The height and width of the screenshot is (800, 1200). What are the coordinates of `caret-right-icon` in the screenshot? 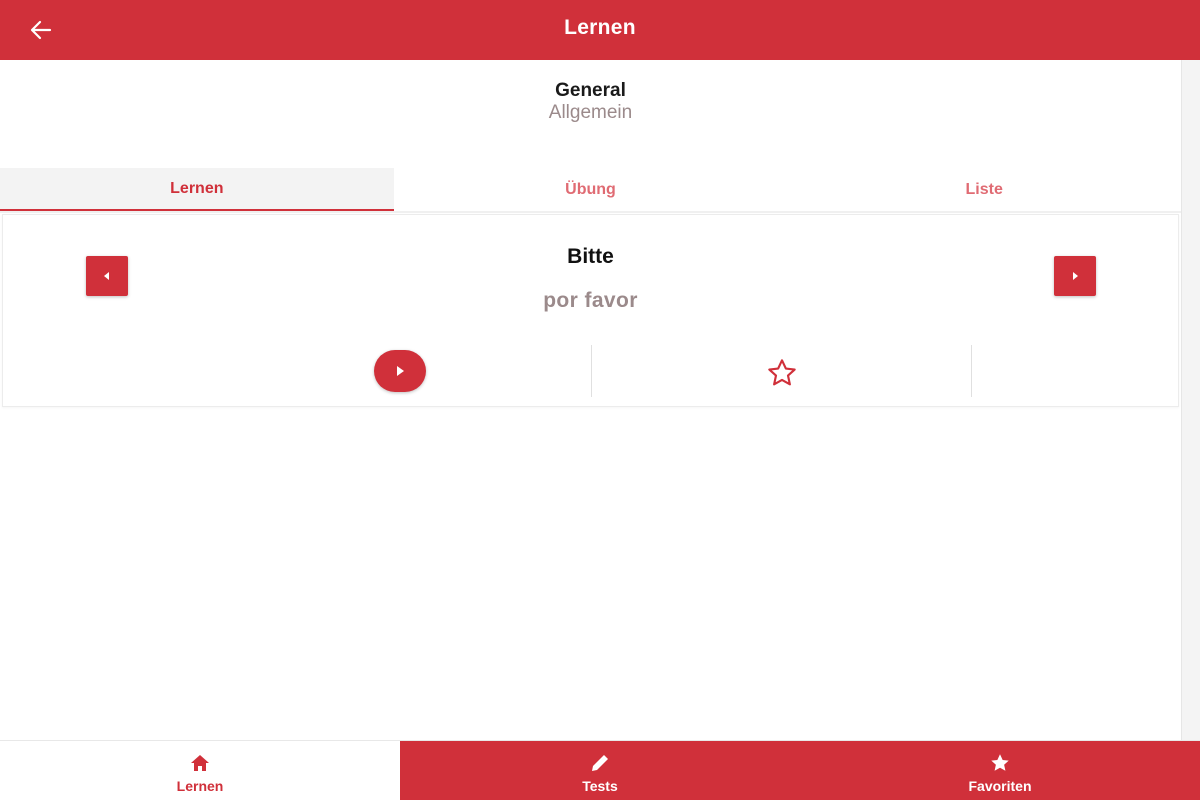 It's located at (1075, 276).